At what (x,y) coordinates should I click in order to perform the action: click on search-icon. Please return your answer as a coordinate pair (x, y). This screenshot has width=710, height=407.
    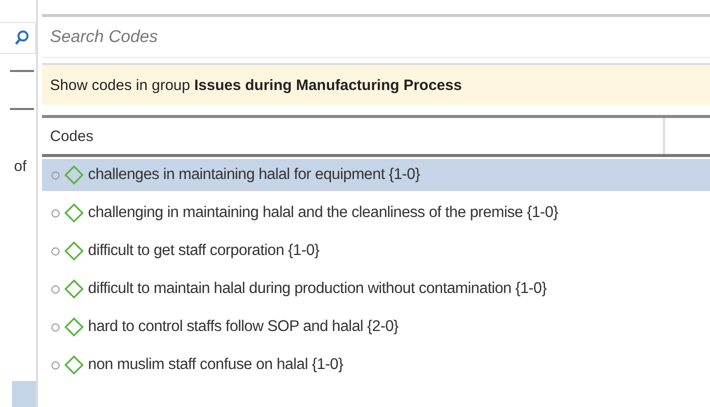
    Looking at the image, I should click on (22, 38).